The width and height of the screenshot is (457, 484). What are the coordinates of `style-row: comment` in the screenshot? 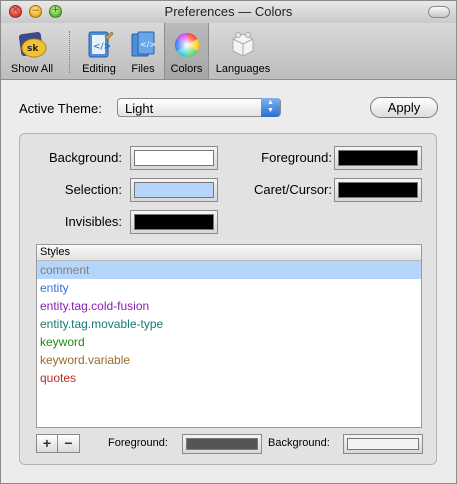 It's located at (229, 270).